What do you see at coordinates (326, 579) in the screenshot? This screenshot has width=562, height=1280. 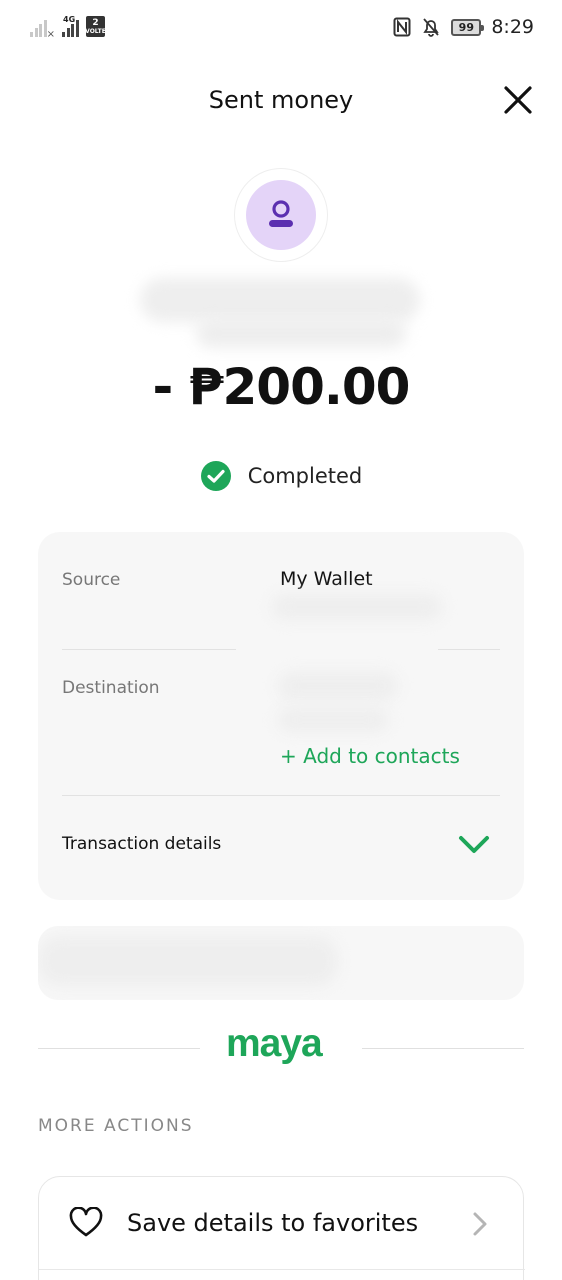 I see `source-value: My Wallet` at bounding box center [326, 579].